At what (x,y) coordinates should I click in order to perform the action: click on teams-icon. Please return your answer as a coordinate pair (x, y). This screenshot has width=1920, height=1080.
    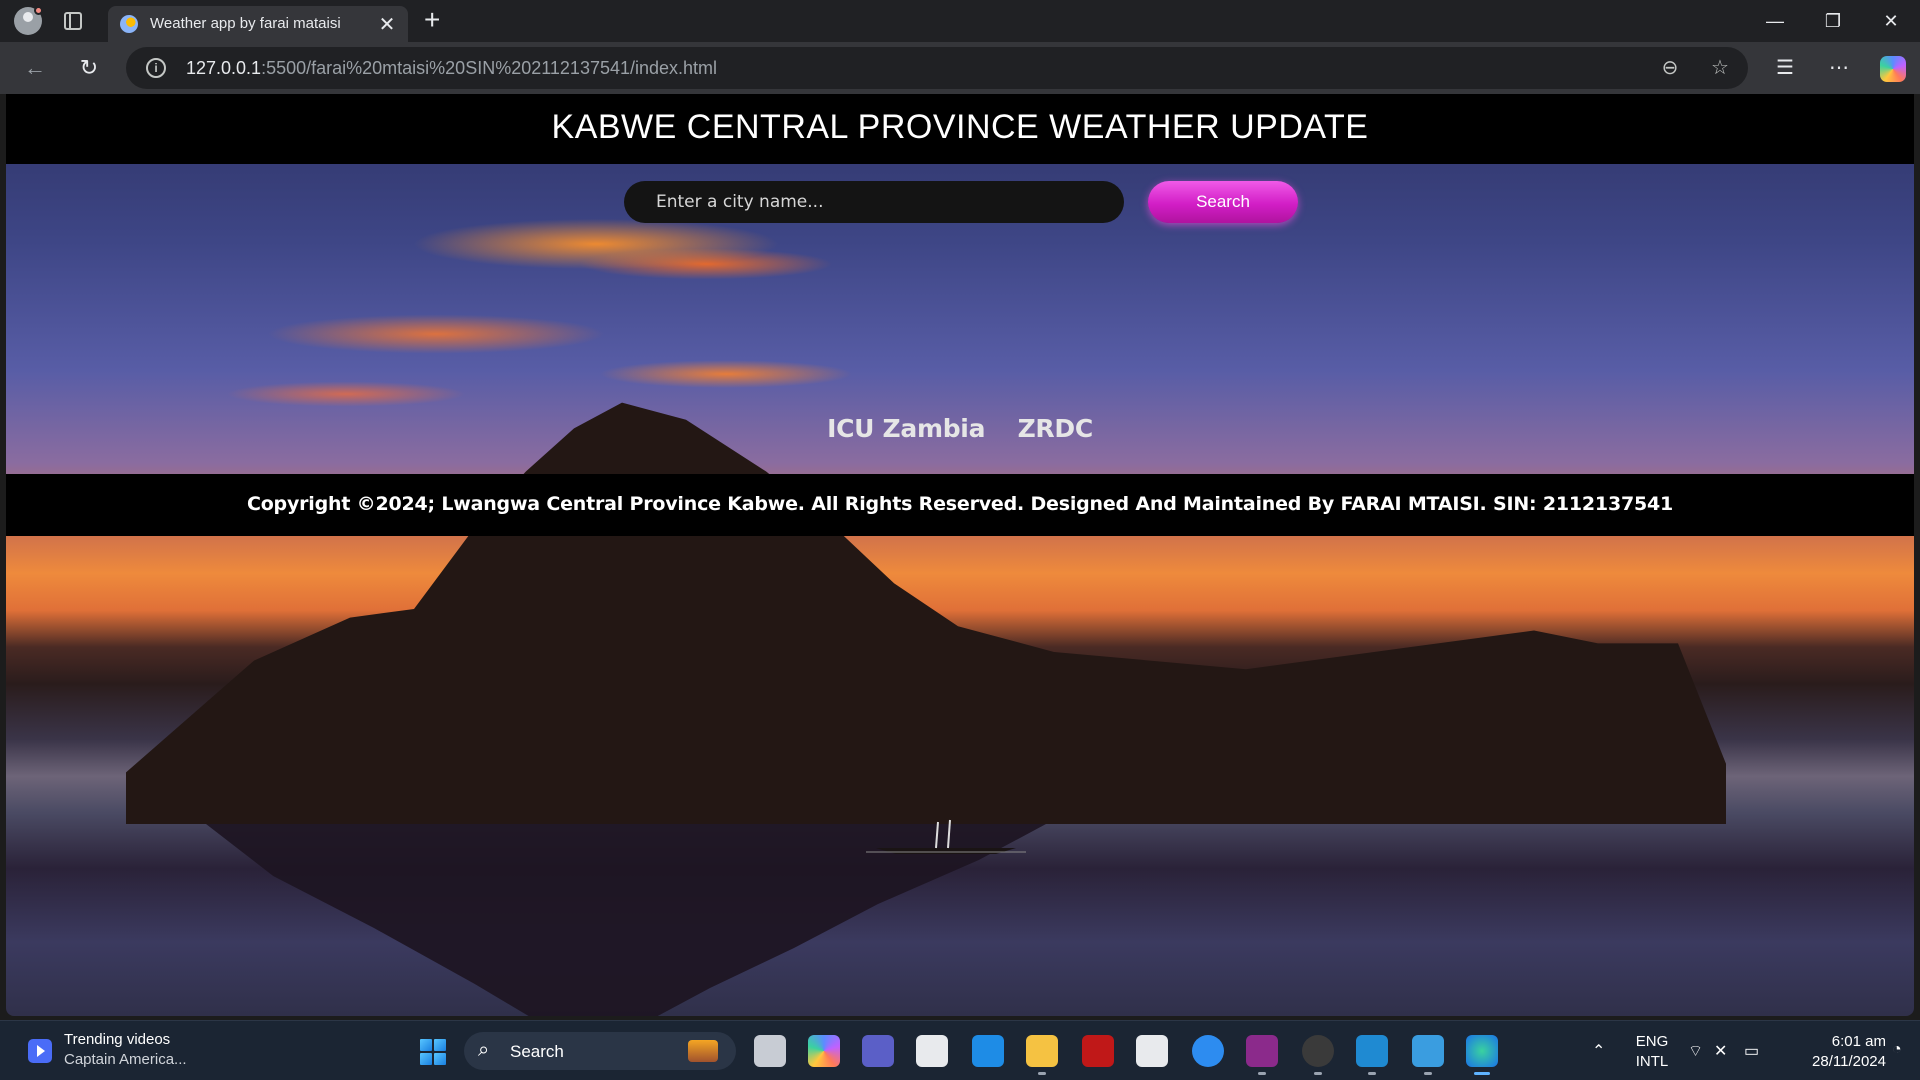
    Looking at the image, I should click on (878, 1051).